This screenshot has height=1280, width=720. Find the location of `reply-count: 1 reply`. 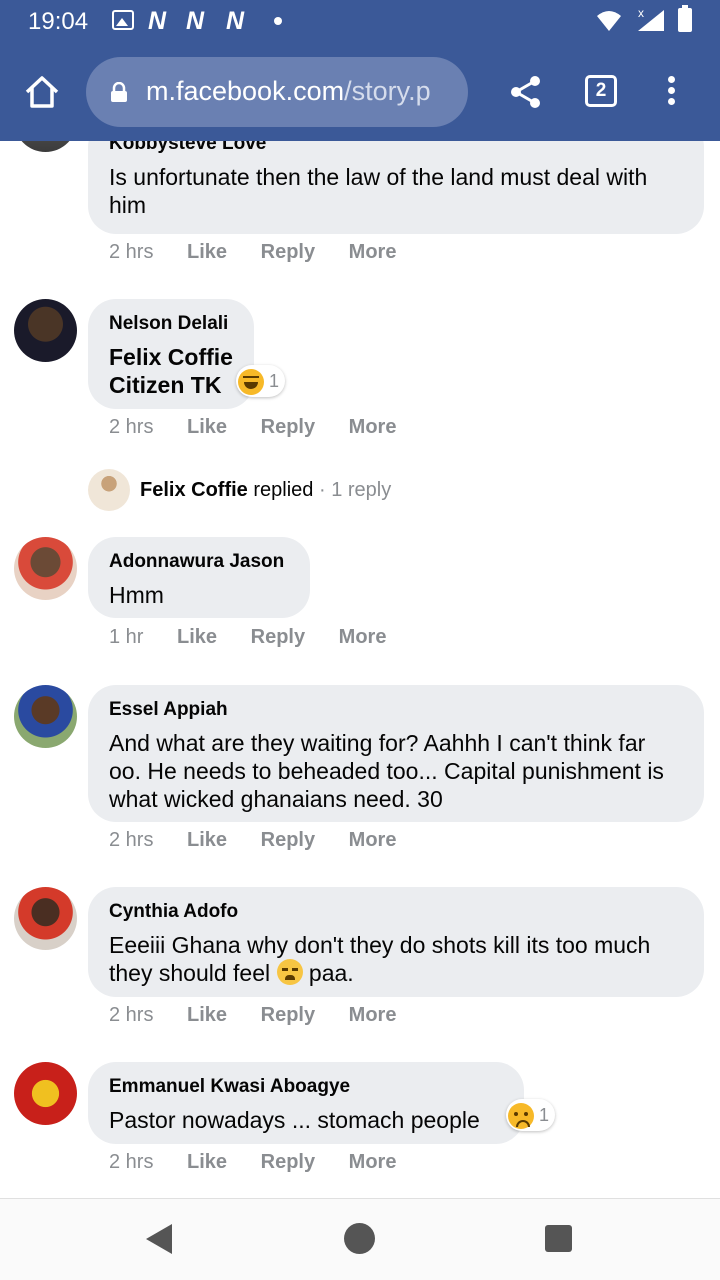

reply-count: 1 reply is located at coordinates (361, 490).